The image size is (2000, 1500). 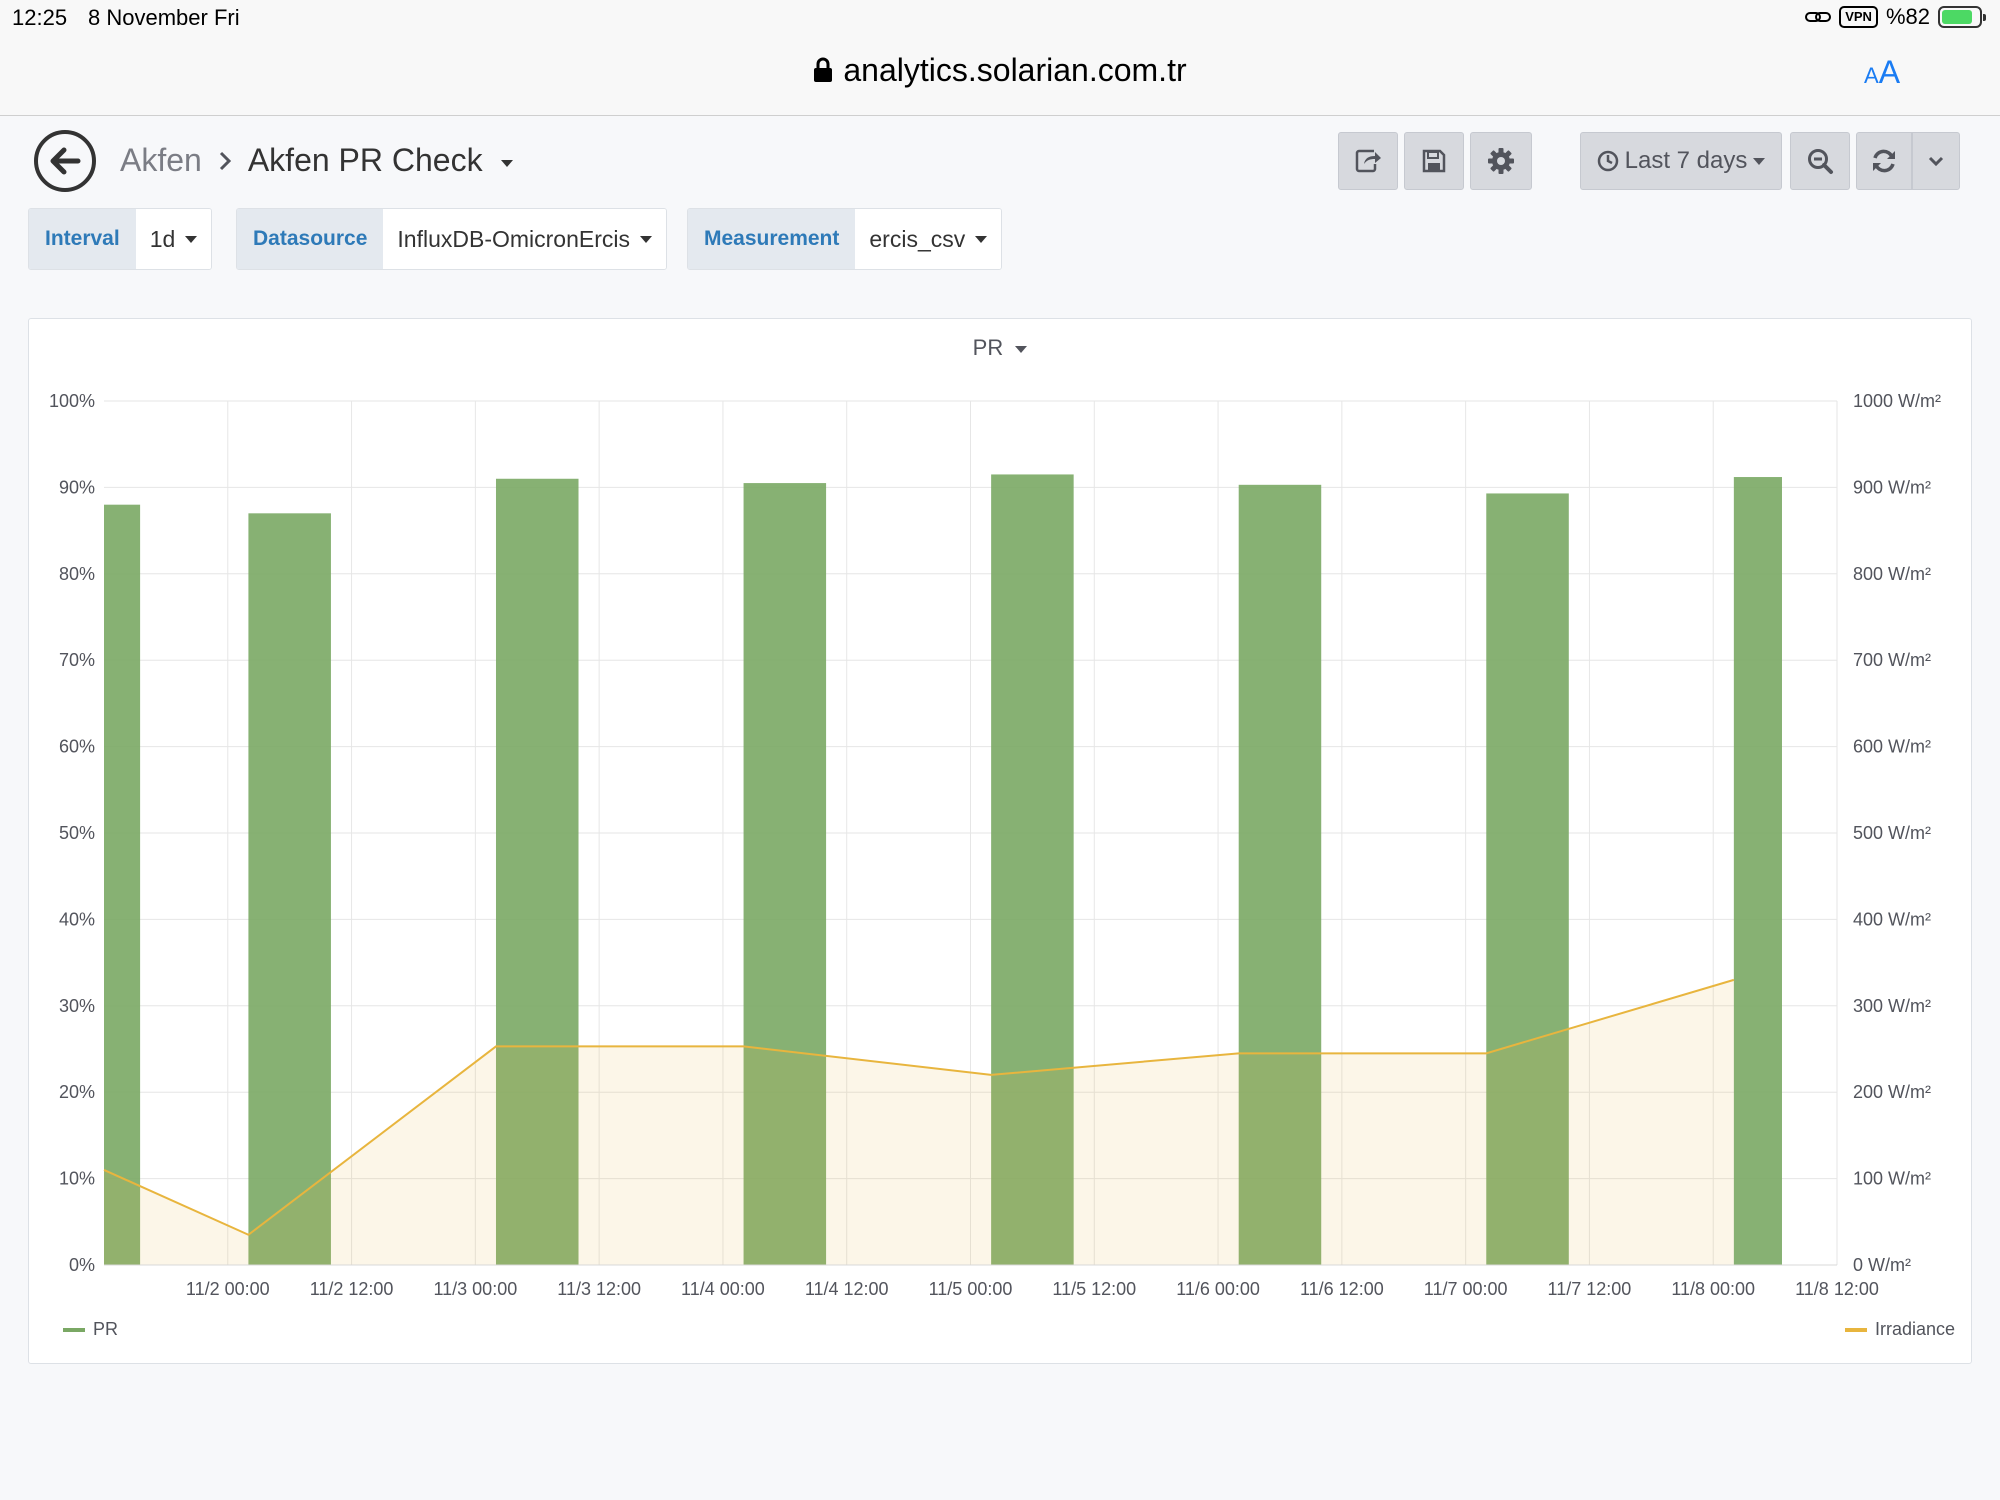 I want to click on status-date: 8 November Fri, so click(x=164, y=17).